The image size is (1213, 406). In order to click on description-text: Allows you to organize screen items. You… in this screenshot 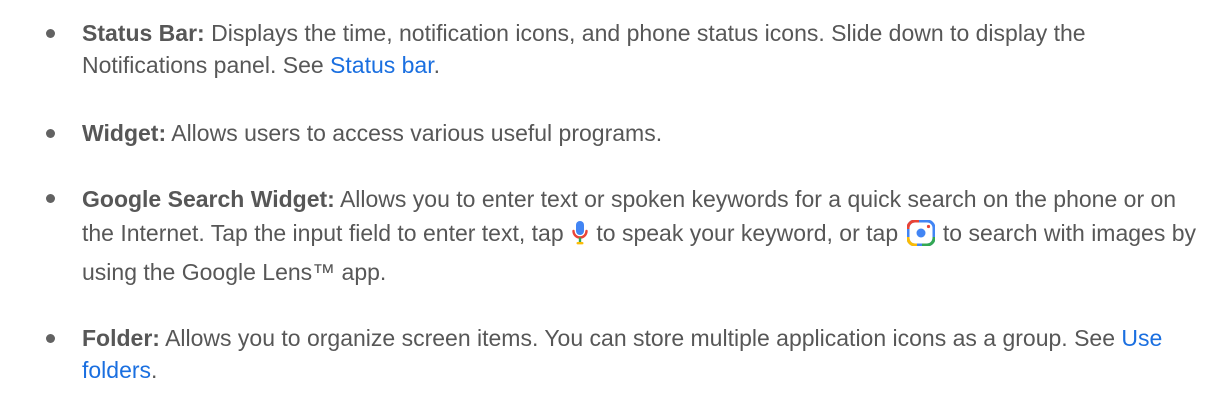, I will do `click(640, 338)`.